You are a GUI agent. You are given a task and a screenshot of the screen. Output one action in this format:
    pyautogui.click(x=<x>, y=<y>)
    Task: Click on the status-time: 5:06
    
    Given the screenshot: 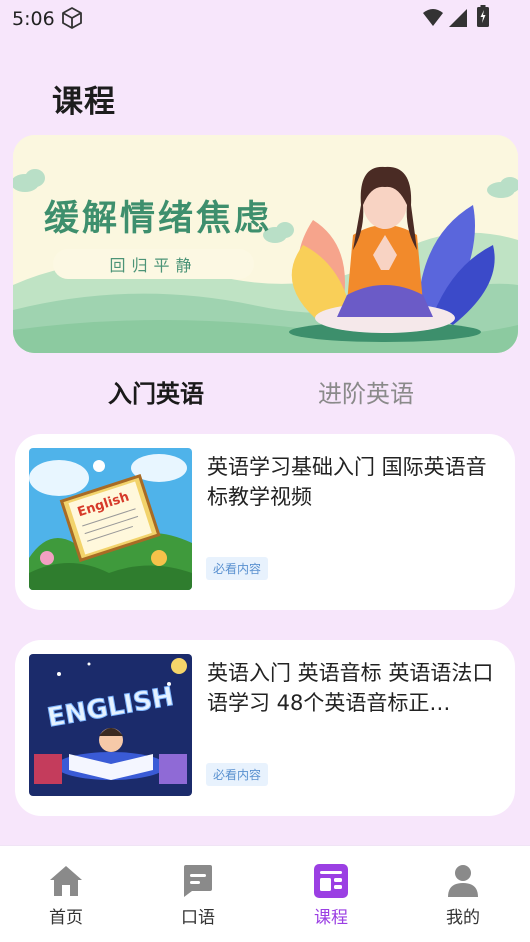 What is the action you would take?
    pyautogui.click(x=33, y=19)
    